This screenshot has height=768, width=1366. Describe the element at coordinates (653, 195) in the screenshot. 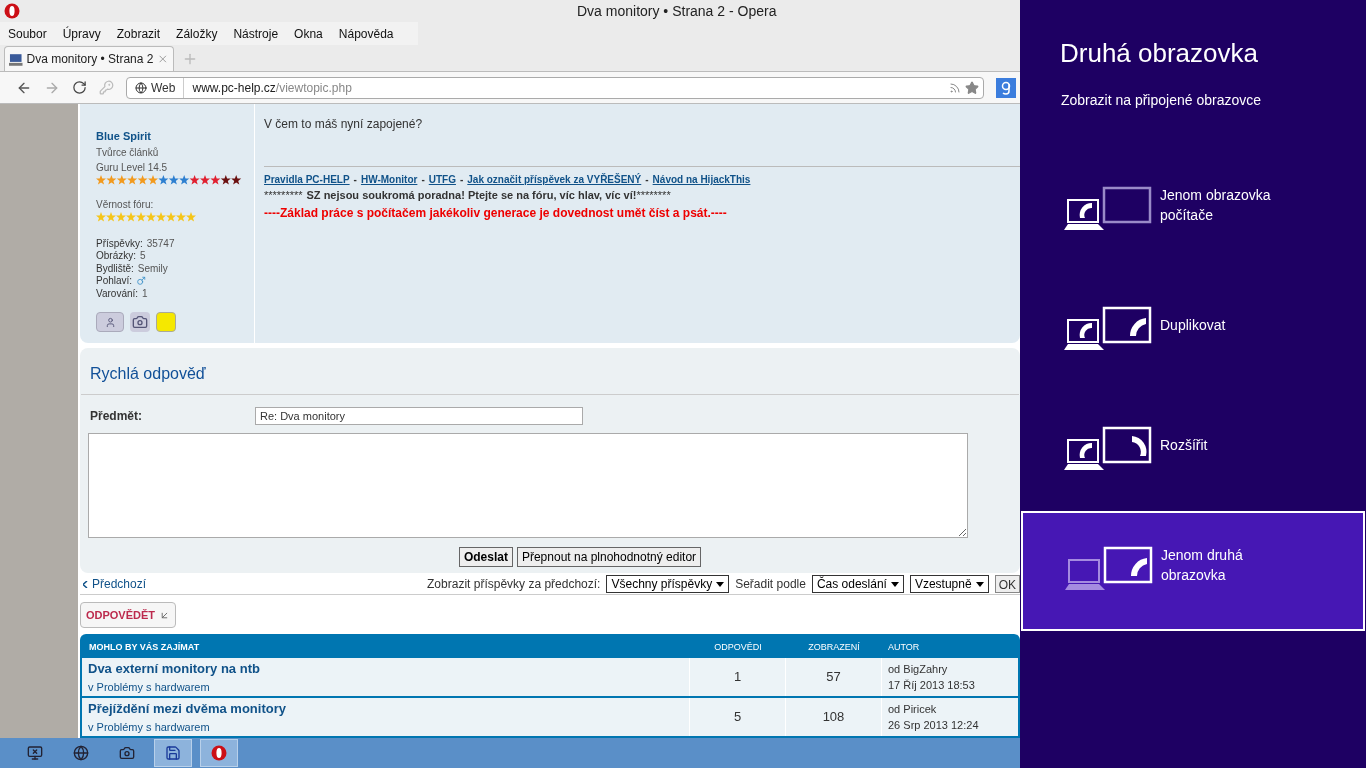

I see `signature-text: ********` at that location.